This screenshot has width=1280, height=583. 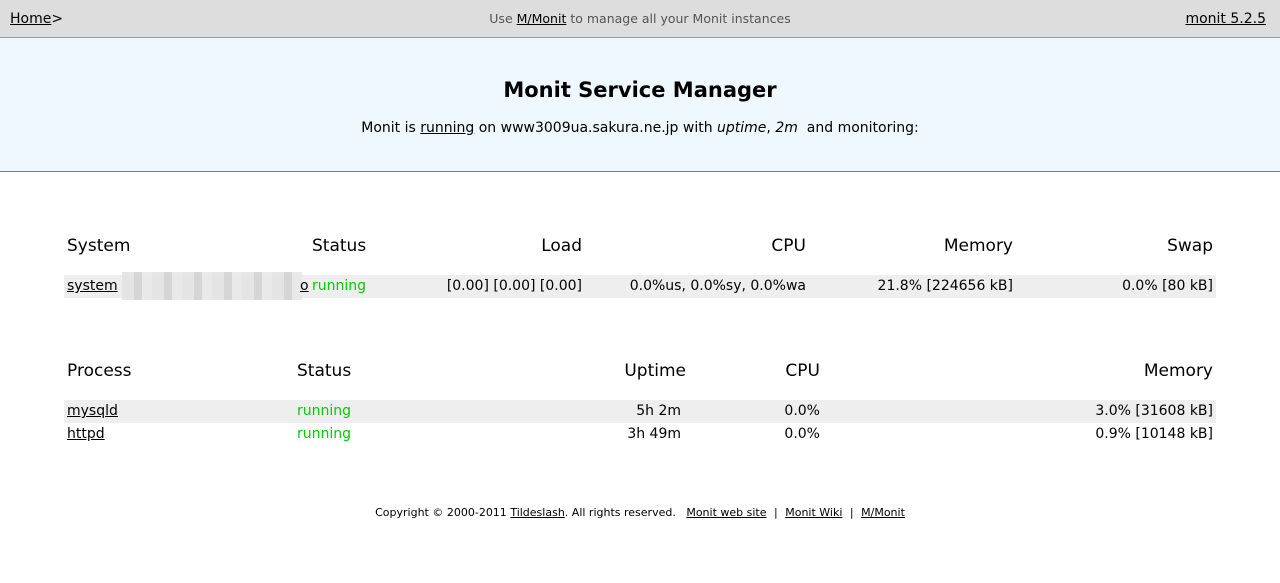 I want to click on status-suffix: and monitoring:, so click(x=862, y=128).